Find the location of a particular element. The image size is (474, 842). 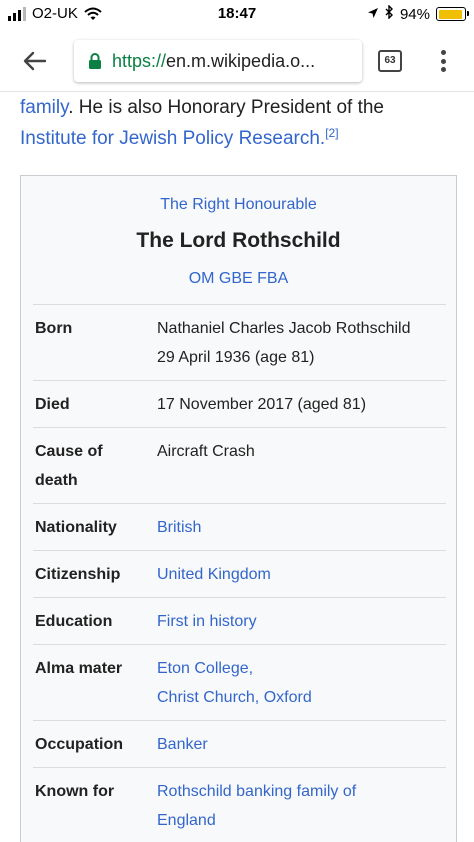

browser-toolbar: https://en.m.wikipedia.o... 63 is located at coordinates (237, 61).